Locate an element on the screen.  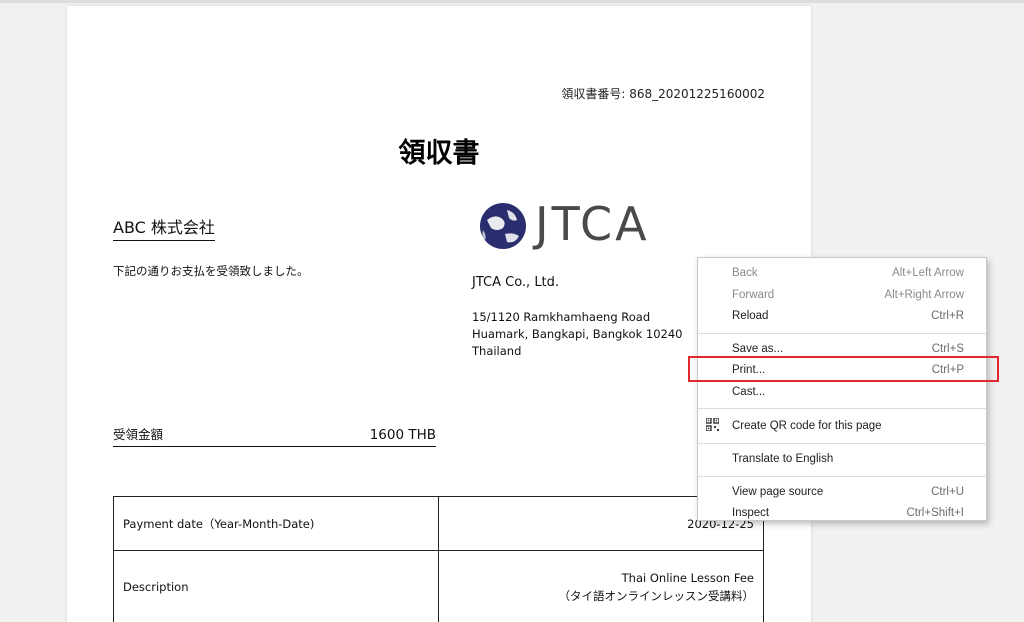
company-logo: JTCA is located at coordinates (577, 226).